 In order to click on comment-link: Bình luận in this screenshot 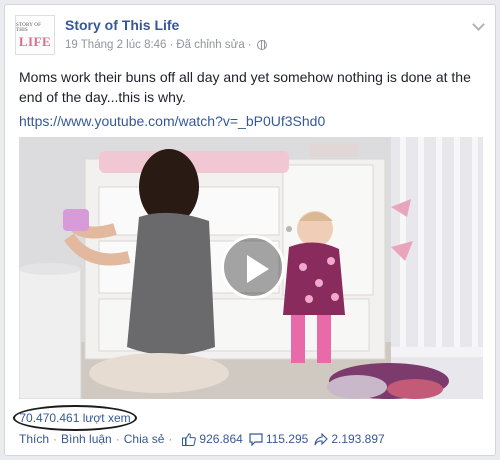, I will do `click(86, 439)`.